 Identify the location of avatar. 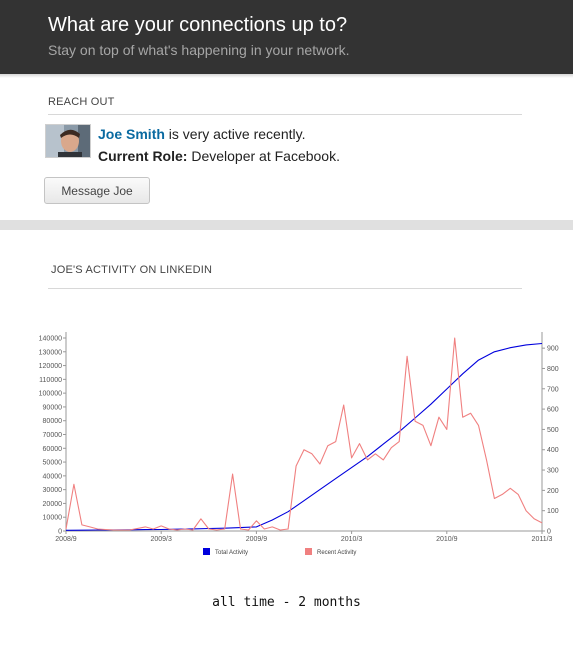
(68, 141).